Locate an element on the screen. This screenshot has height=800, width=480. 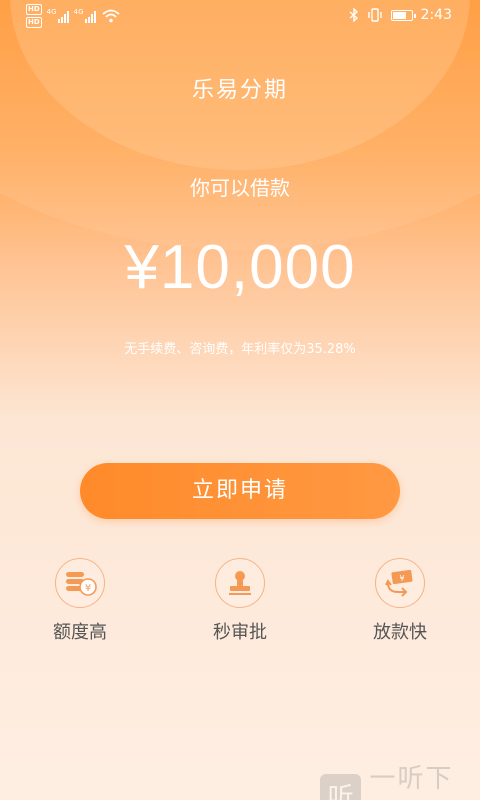
status-bar: HD HD 4G 4G 2:43 is located at coordinates (240, 16).